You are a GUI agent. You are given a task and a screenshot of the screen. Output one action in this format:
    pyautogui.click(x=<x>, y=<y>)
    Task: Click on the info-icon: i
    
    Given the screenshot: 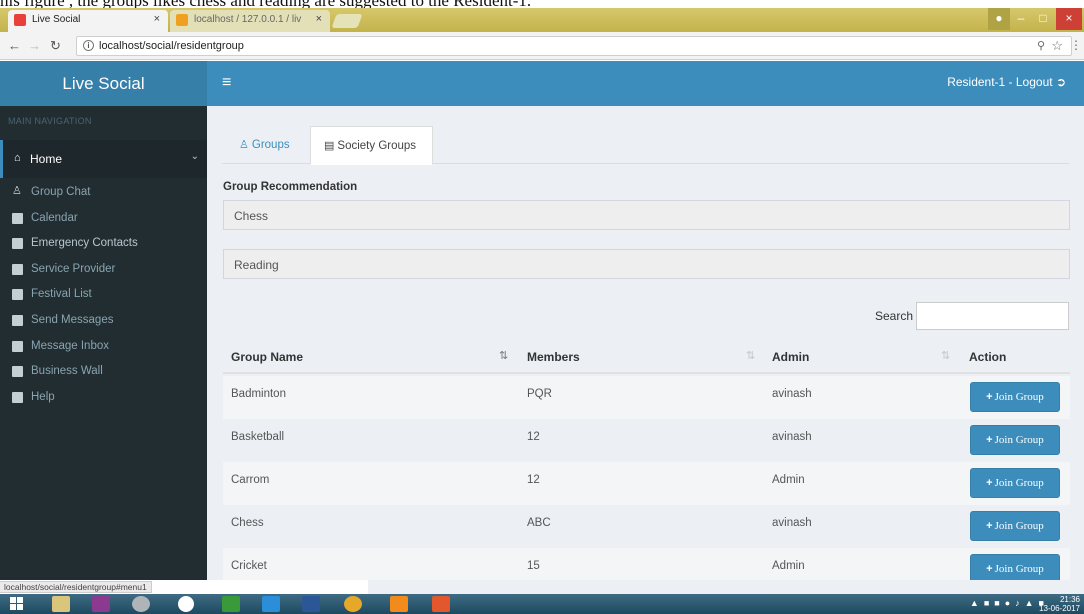 What is the action you would take?
    pyautogui.click(x=88, y=45)
    